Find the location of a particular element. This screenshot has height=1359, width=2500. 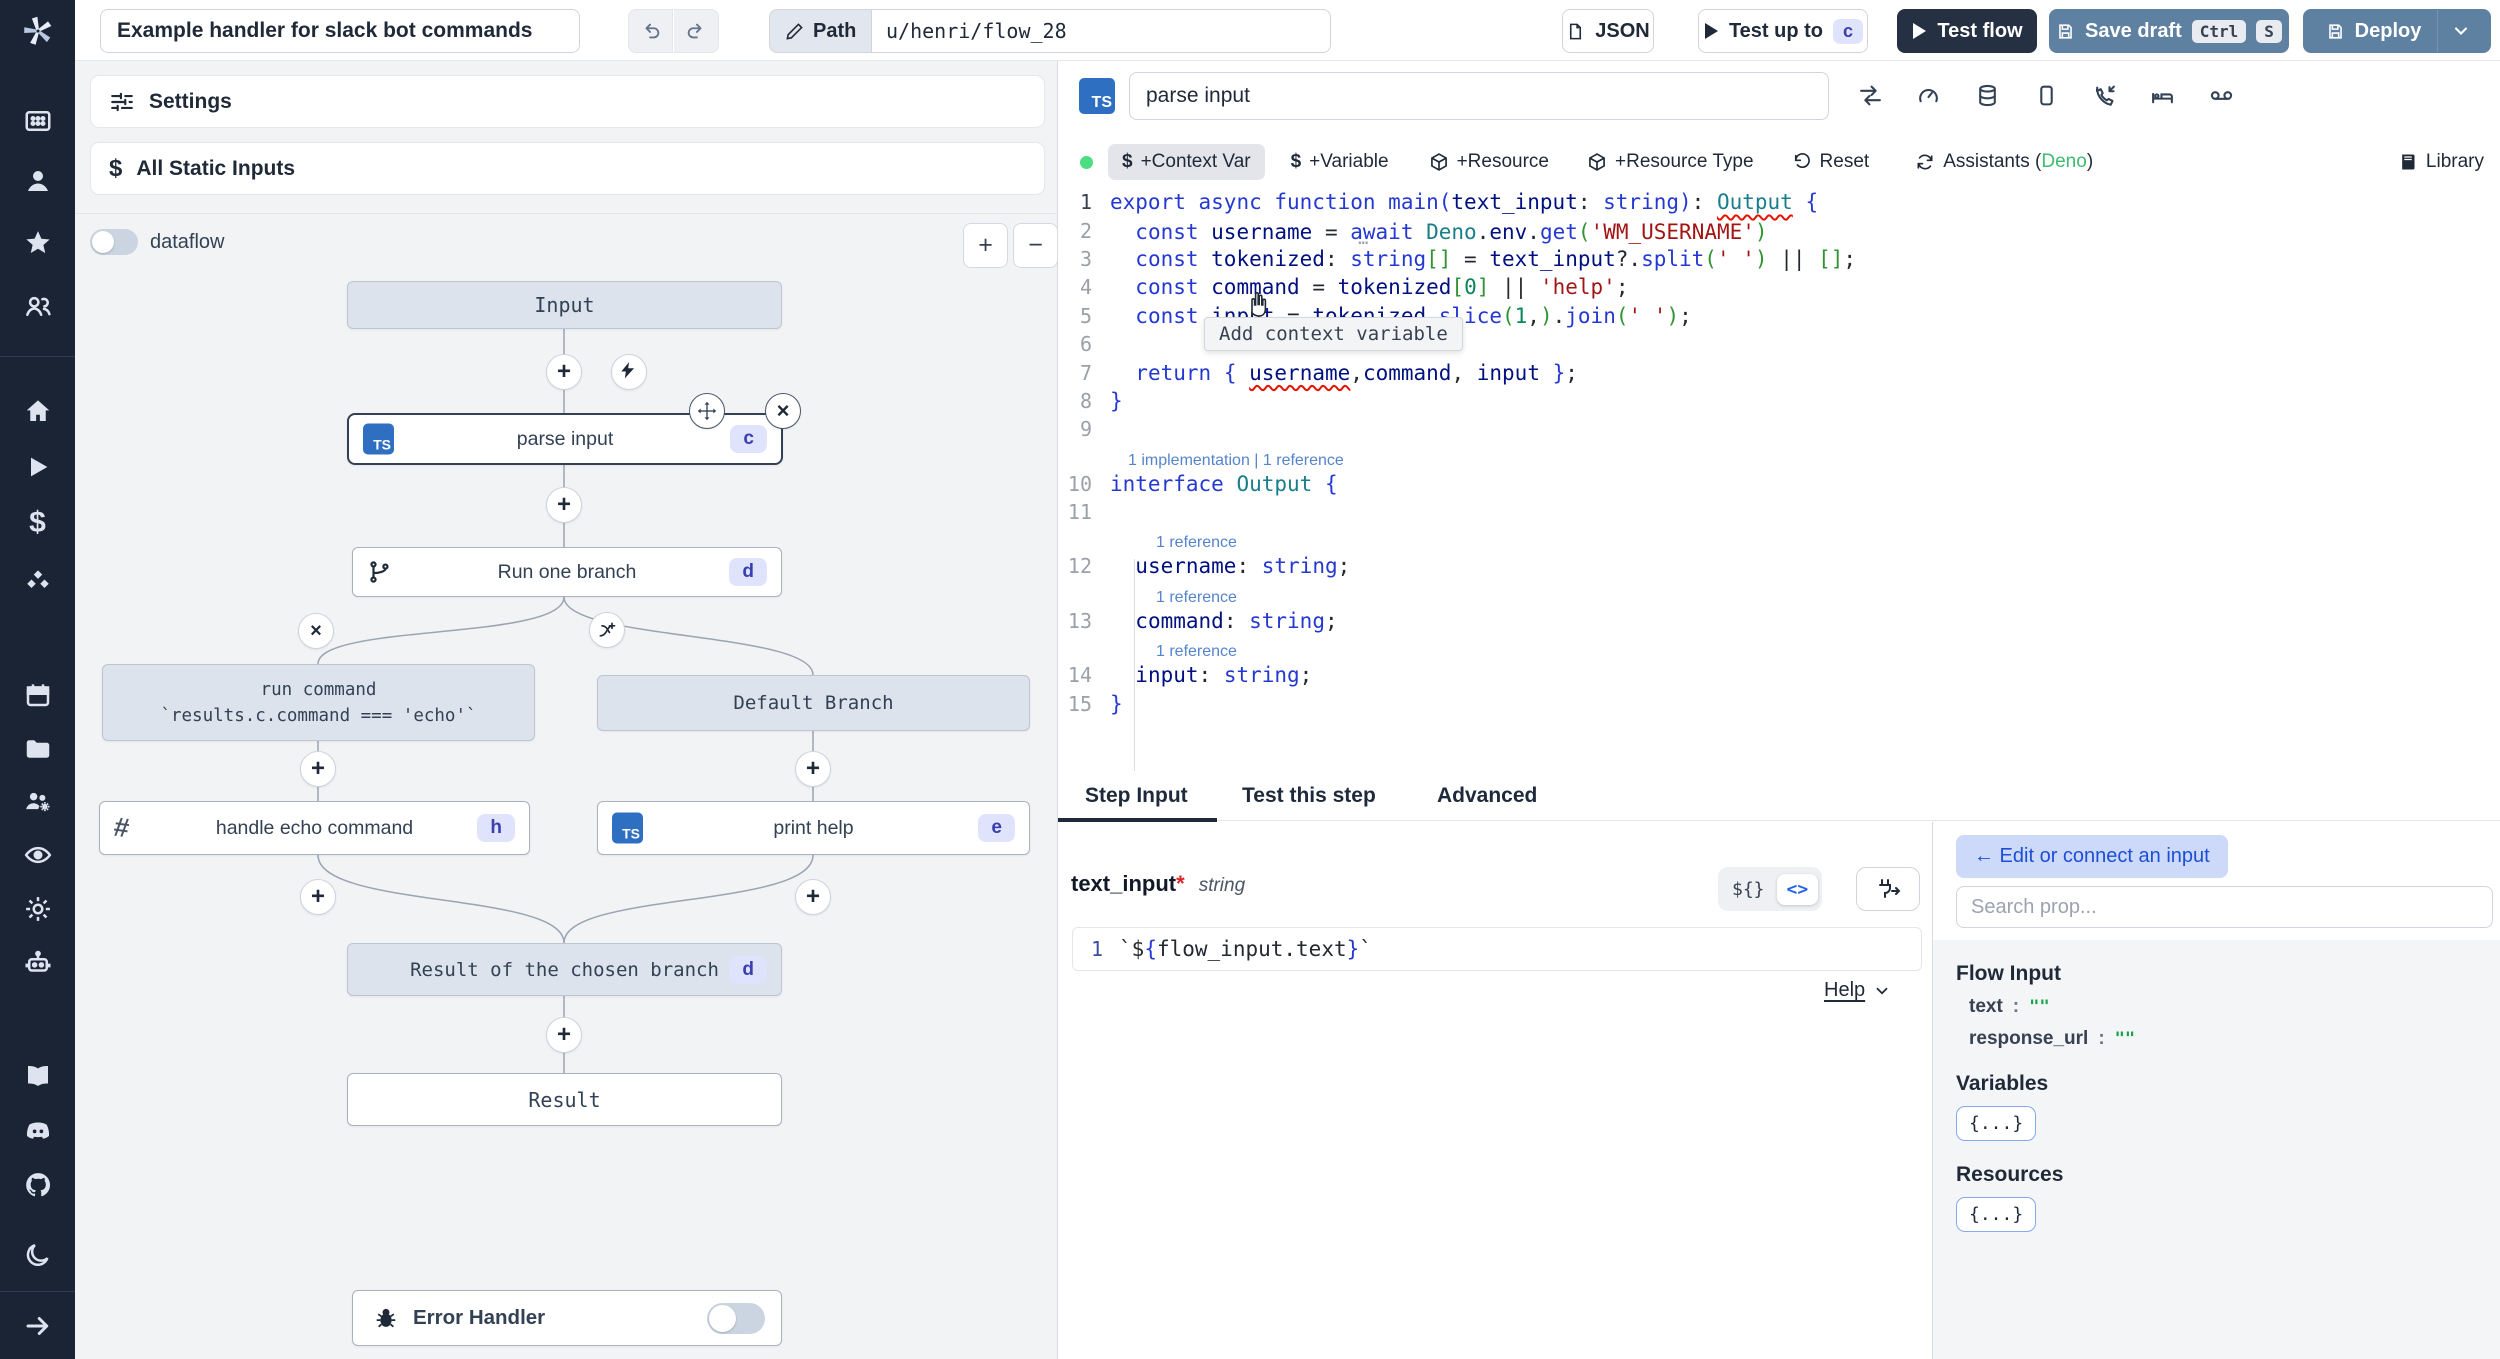

groups-gear-icon is located at coordinates (38, 801).